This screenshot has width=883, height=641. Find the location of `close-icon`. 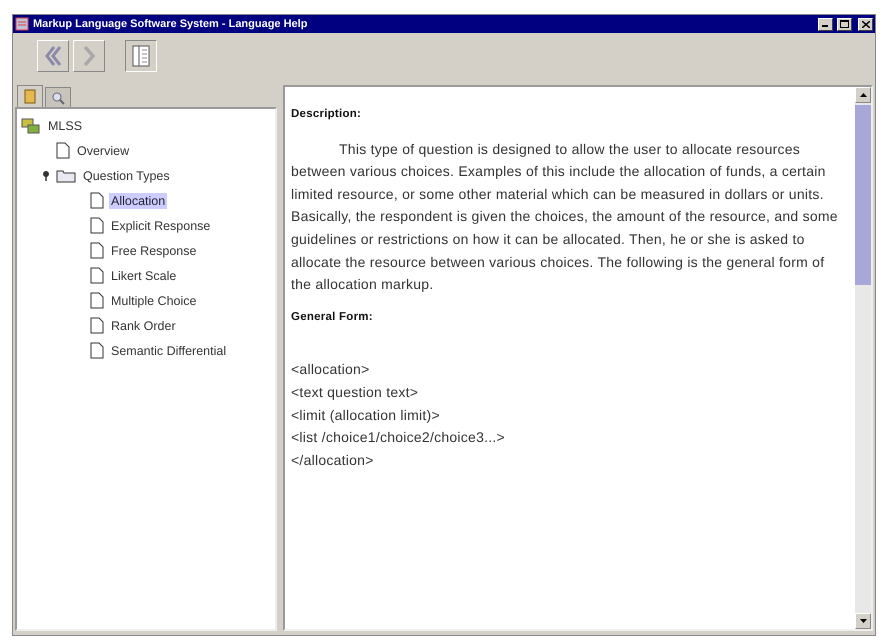

close-icon is located at coordinates (866, 24).